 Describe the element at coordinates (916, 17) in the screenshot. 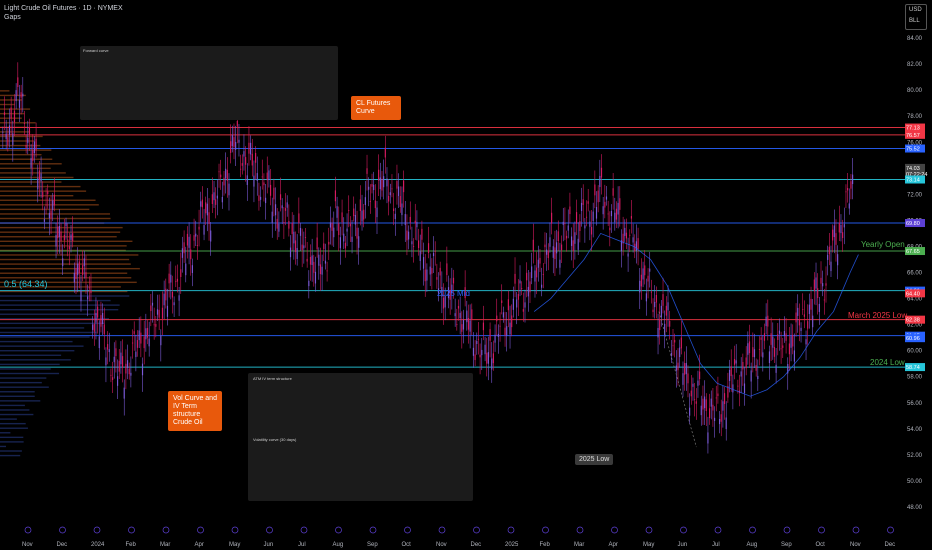

I see `currency-unit-box: USD BLL` at that location.